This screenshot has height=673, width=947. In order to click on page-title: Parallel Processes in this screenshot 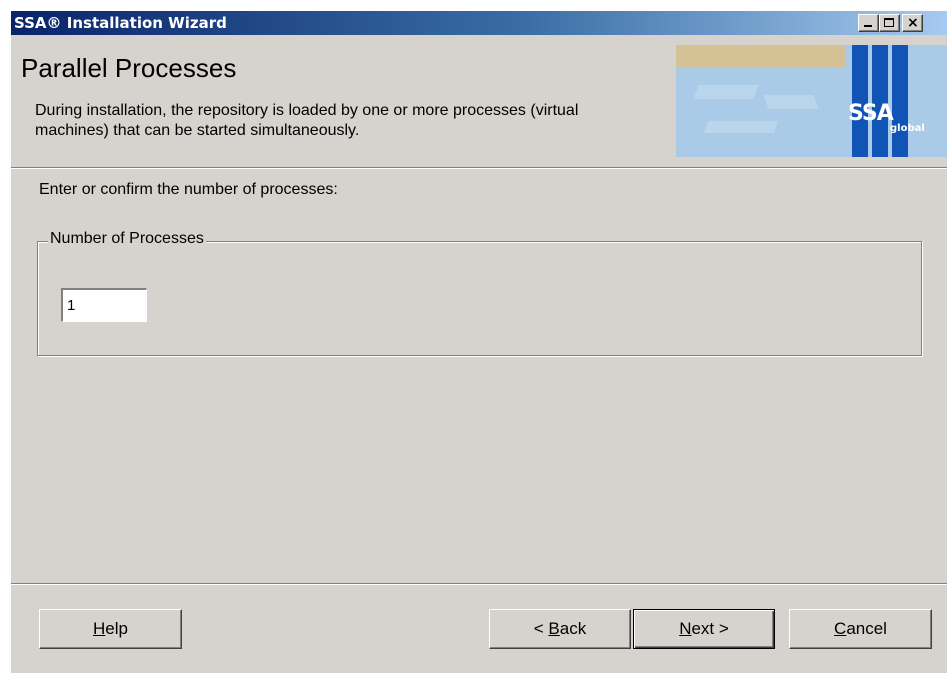, I will do `click(129, 68)`.